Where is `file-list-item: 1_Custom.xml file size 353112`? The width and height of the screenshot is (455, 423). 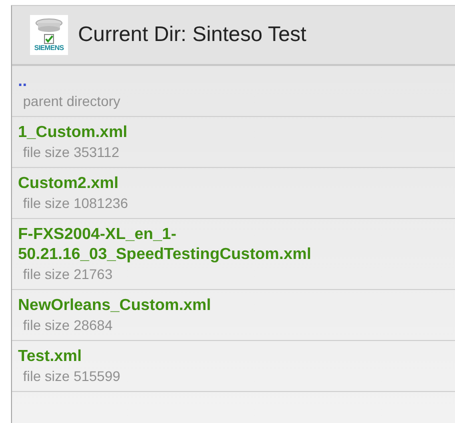
file-list-item: 1_Custom.xml file size 353112 is located at coordinates (233, 142).